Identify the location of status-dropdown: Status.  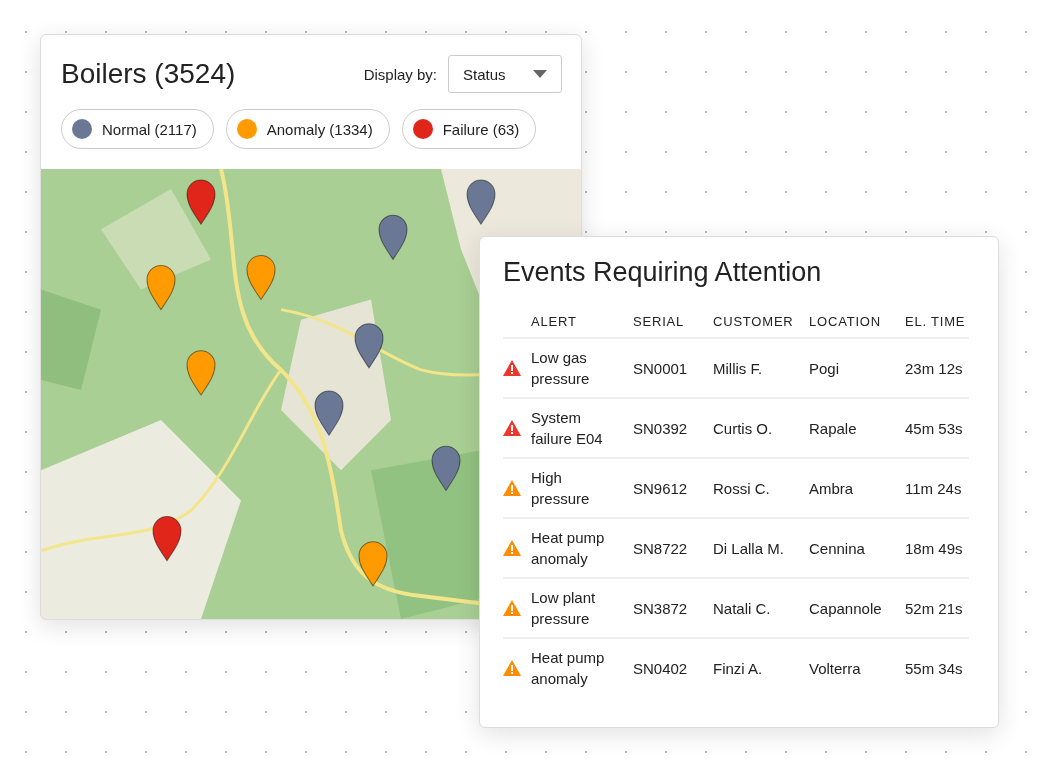
(505, 74).